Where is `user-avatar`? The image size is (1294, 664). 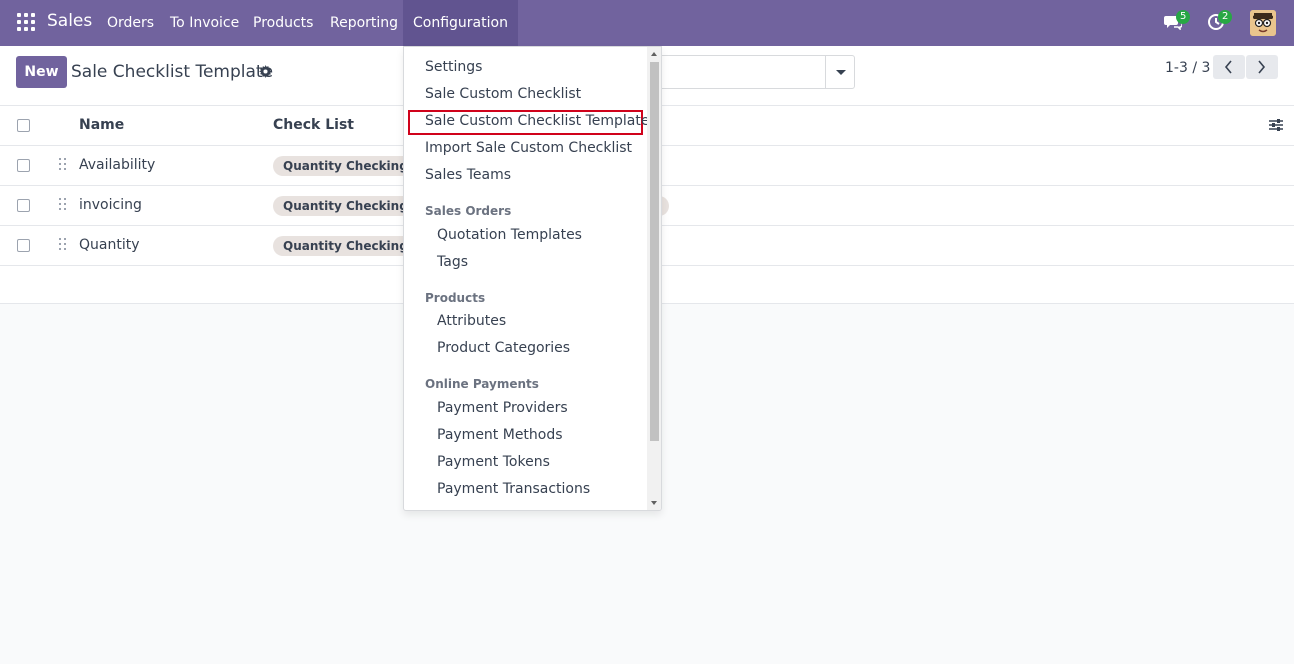
user-avatar is located at coordinates (1263, 23).